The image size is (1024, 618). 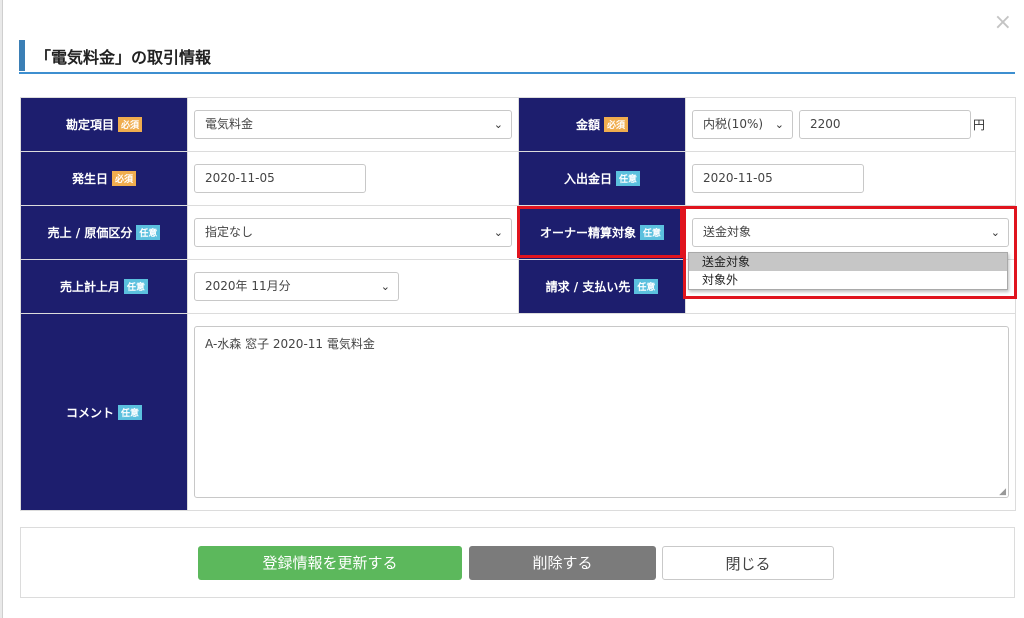 I want to click on dialog-footer: 登録情報を更新する 削除する 閉じる, so click(x=517, y=562).